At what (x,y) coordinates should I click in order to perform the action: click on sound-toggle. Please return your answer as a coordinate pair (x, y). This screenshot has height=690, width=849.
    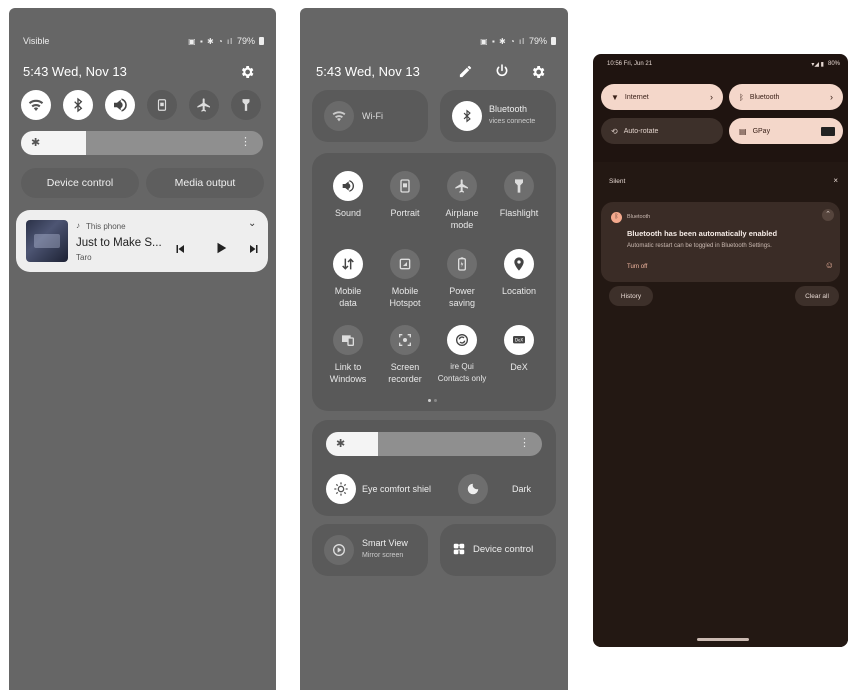
    Looking at the image, I should click on (120, 105).